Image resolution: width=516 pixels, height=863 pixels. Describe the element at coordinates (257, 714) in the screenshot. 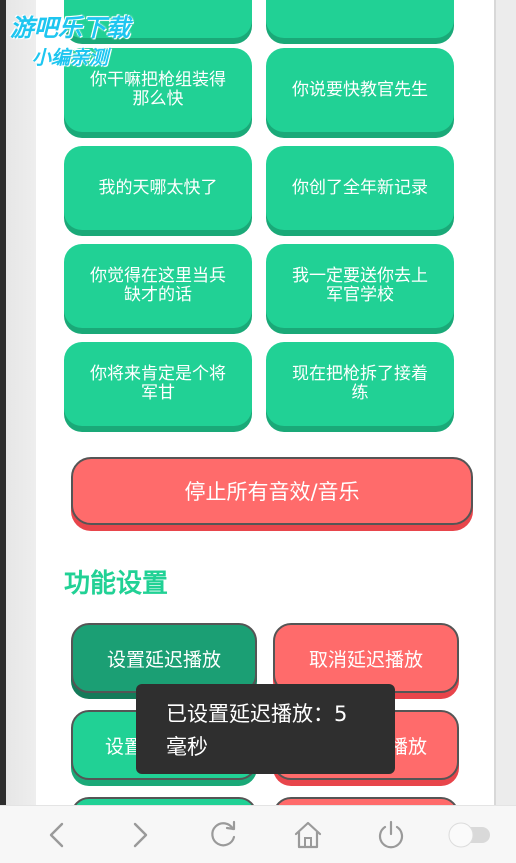

I see `toast-line-1: 已设置延迟播放：5` at that location.